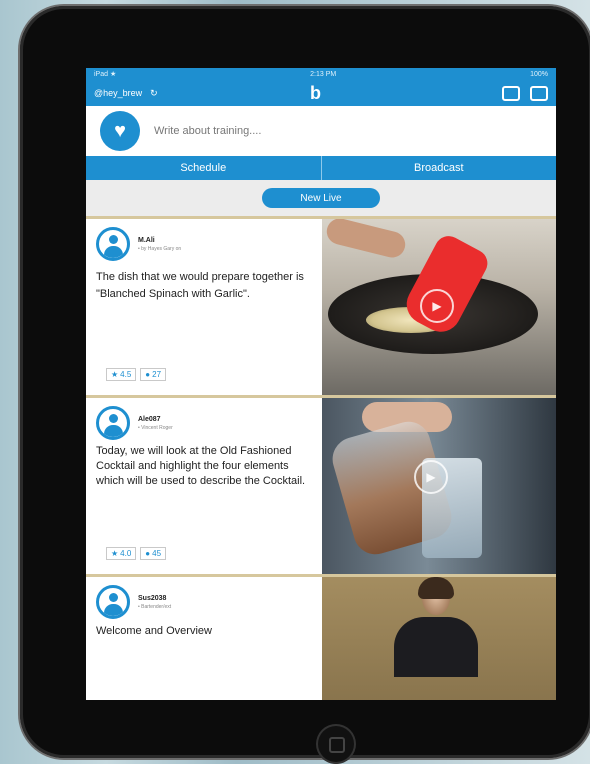  Describe the element at coordinates (121, 374) in the screenshot. I see `rating-badge: ★ 4.5` at that location.